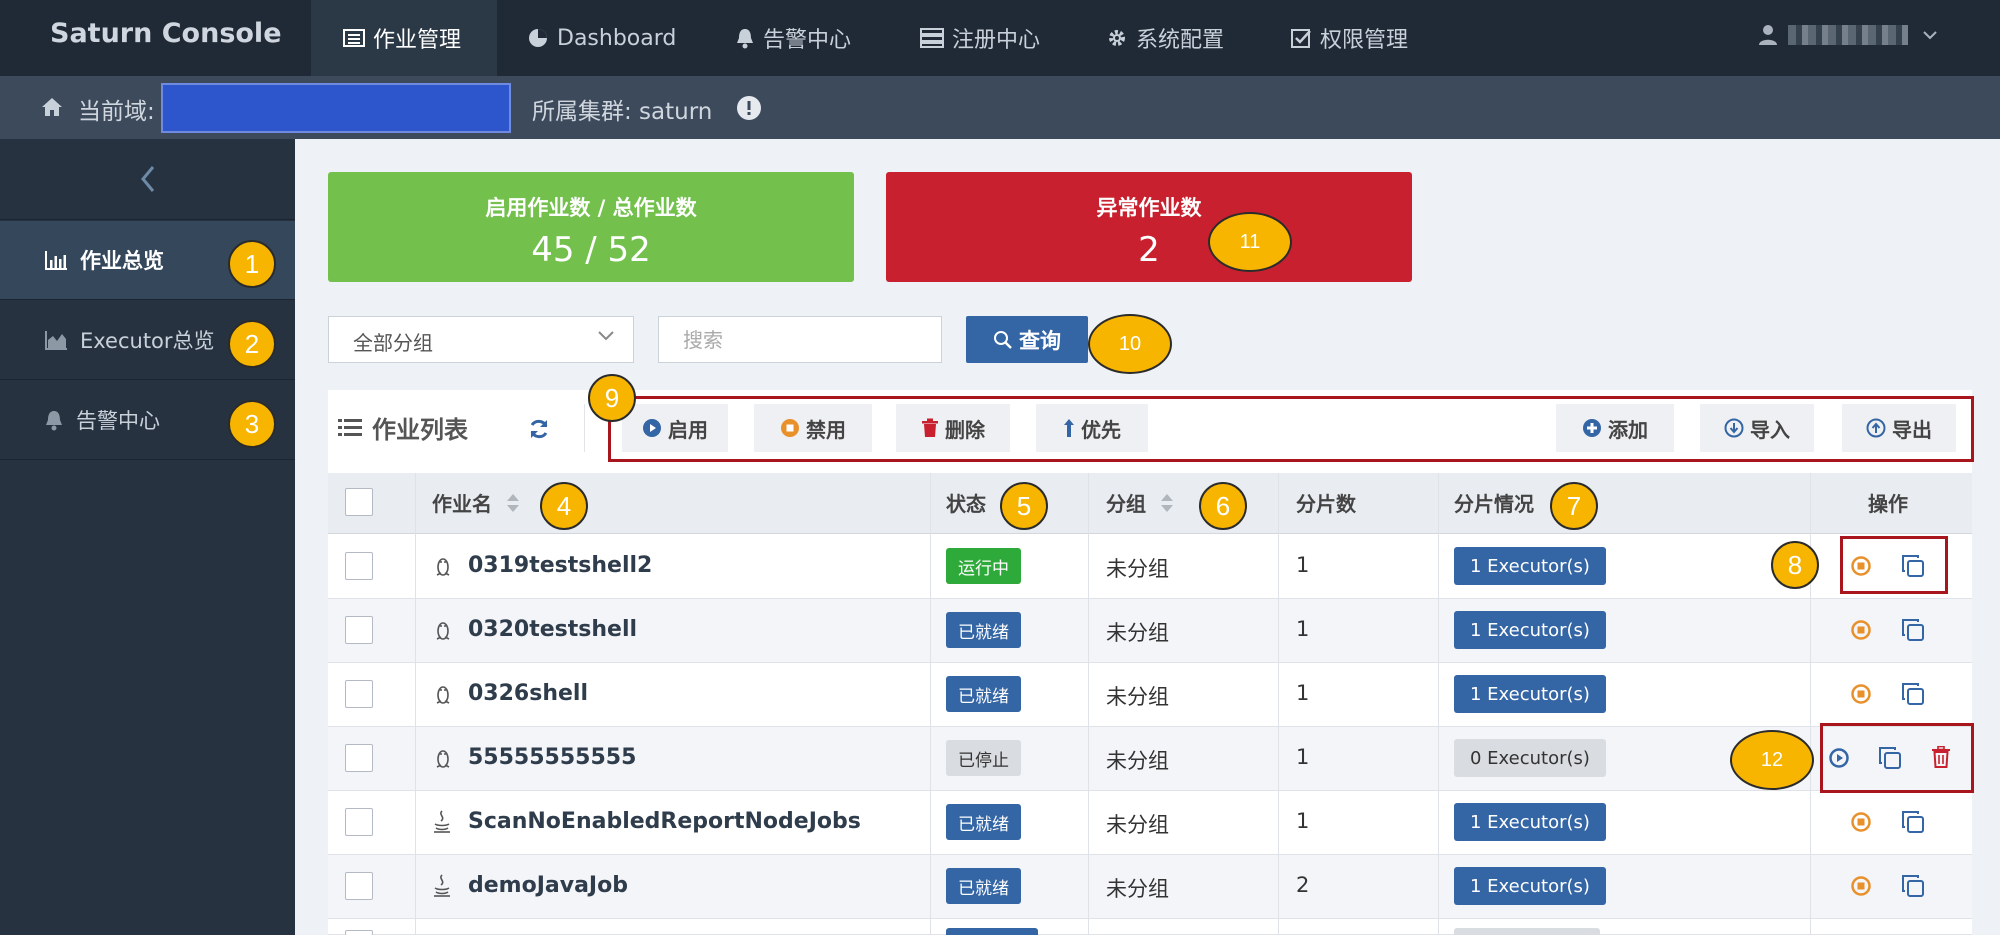 The image size is (2000, 935). Describe the element at coordinates (1364, 40) in the screenshot. I see `nav-tab-label: 权限管理` at that location.